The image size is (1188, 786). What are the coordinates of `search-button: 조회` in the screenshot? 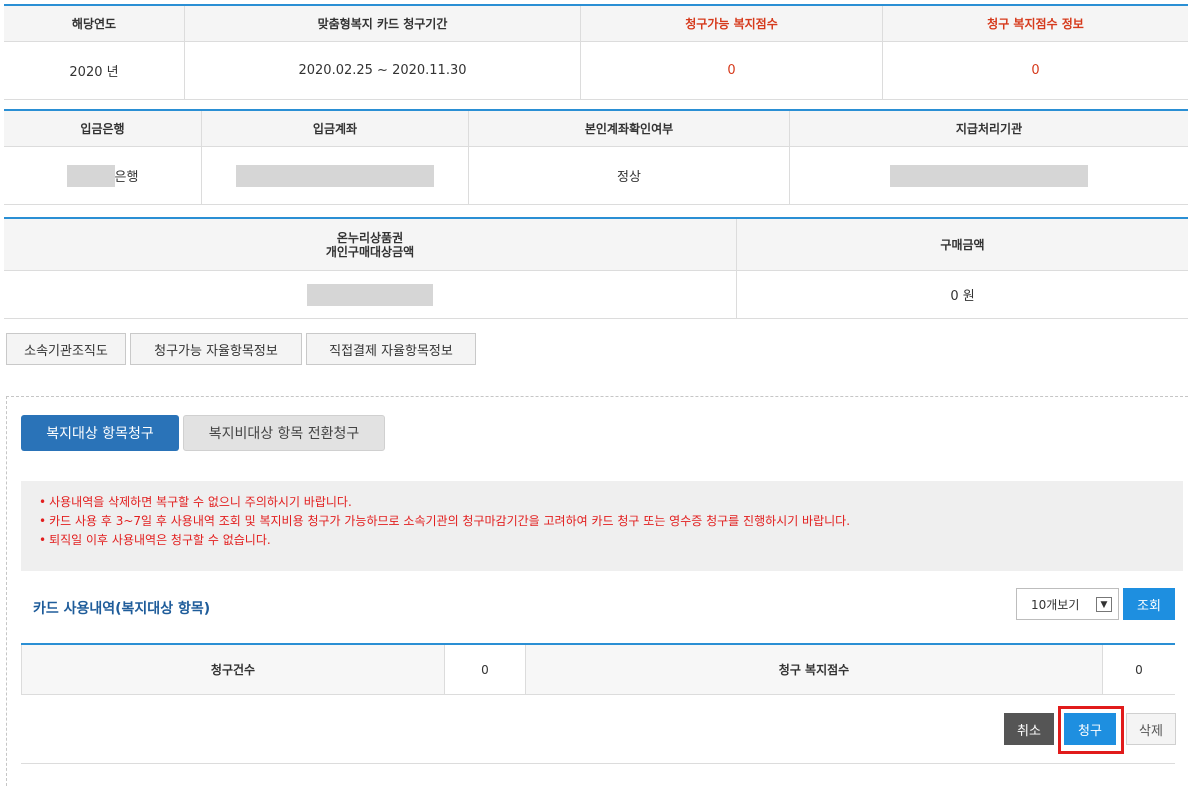 It's located at (1149, 604).